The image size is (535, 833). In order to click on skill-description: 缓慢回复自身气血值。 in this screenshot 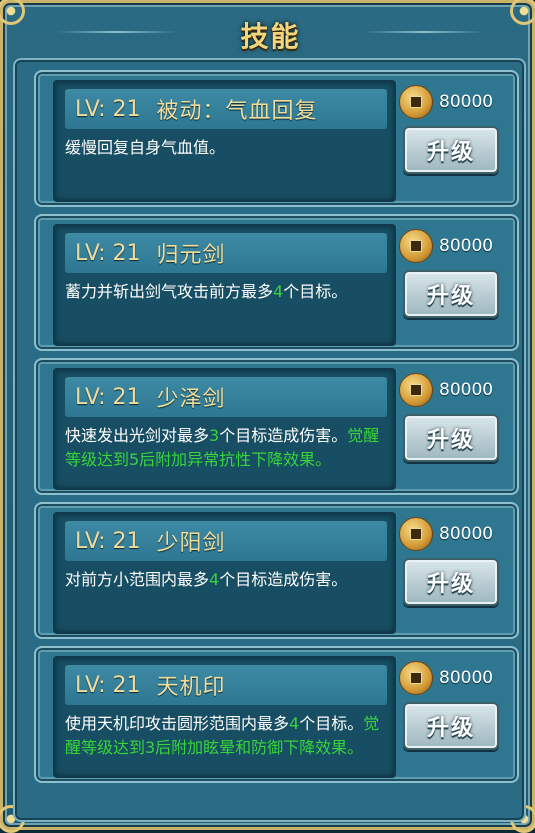, I will do `click(223, 148)`.